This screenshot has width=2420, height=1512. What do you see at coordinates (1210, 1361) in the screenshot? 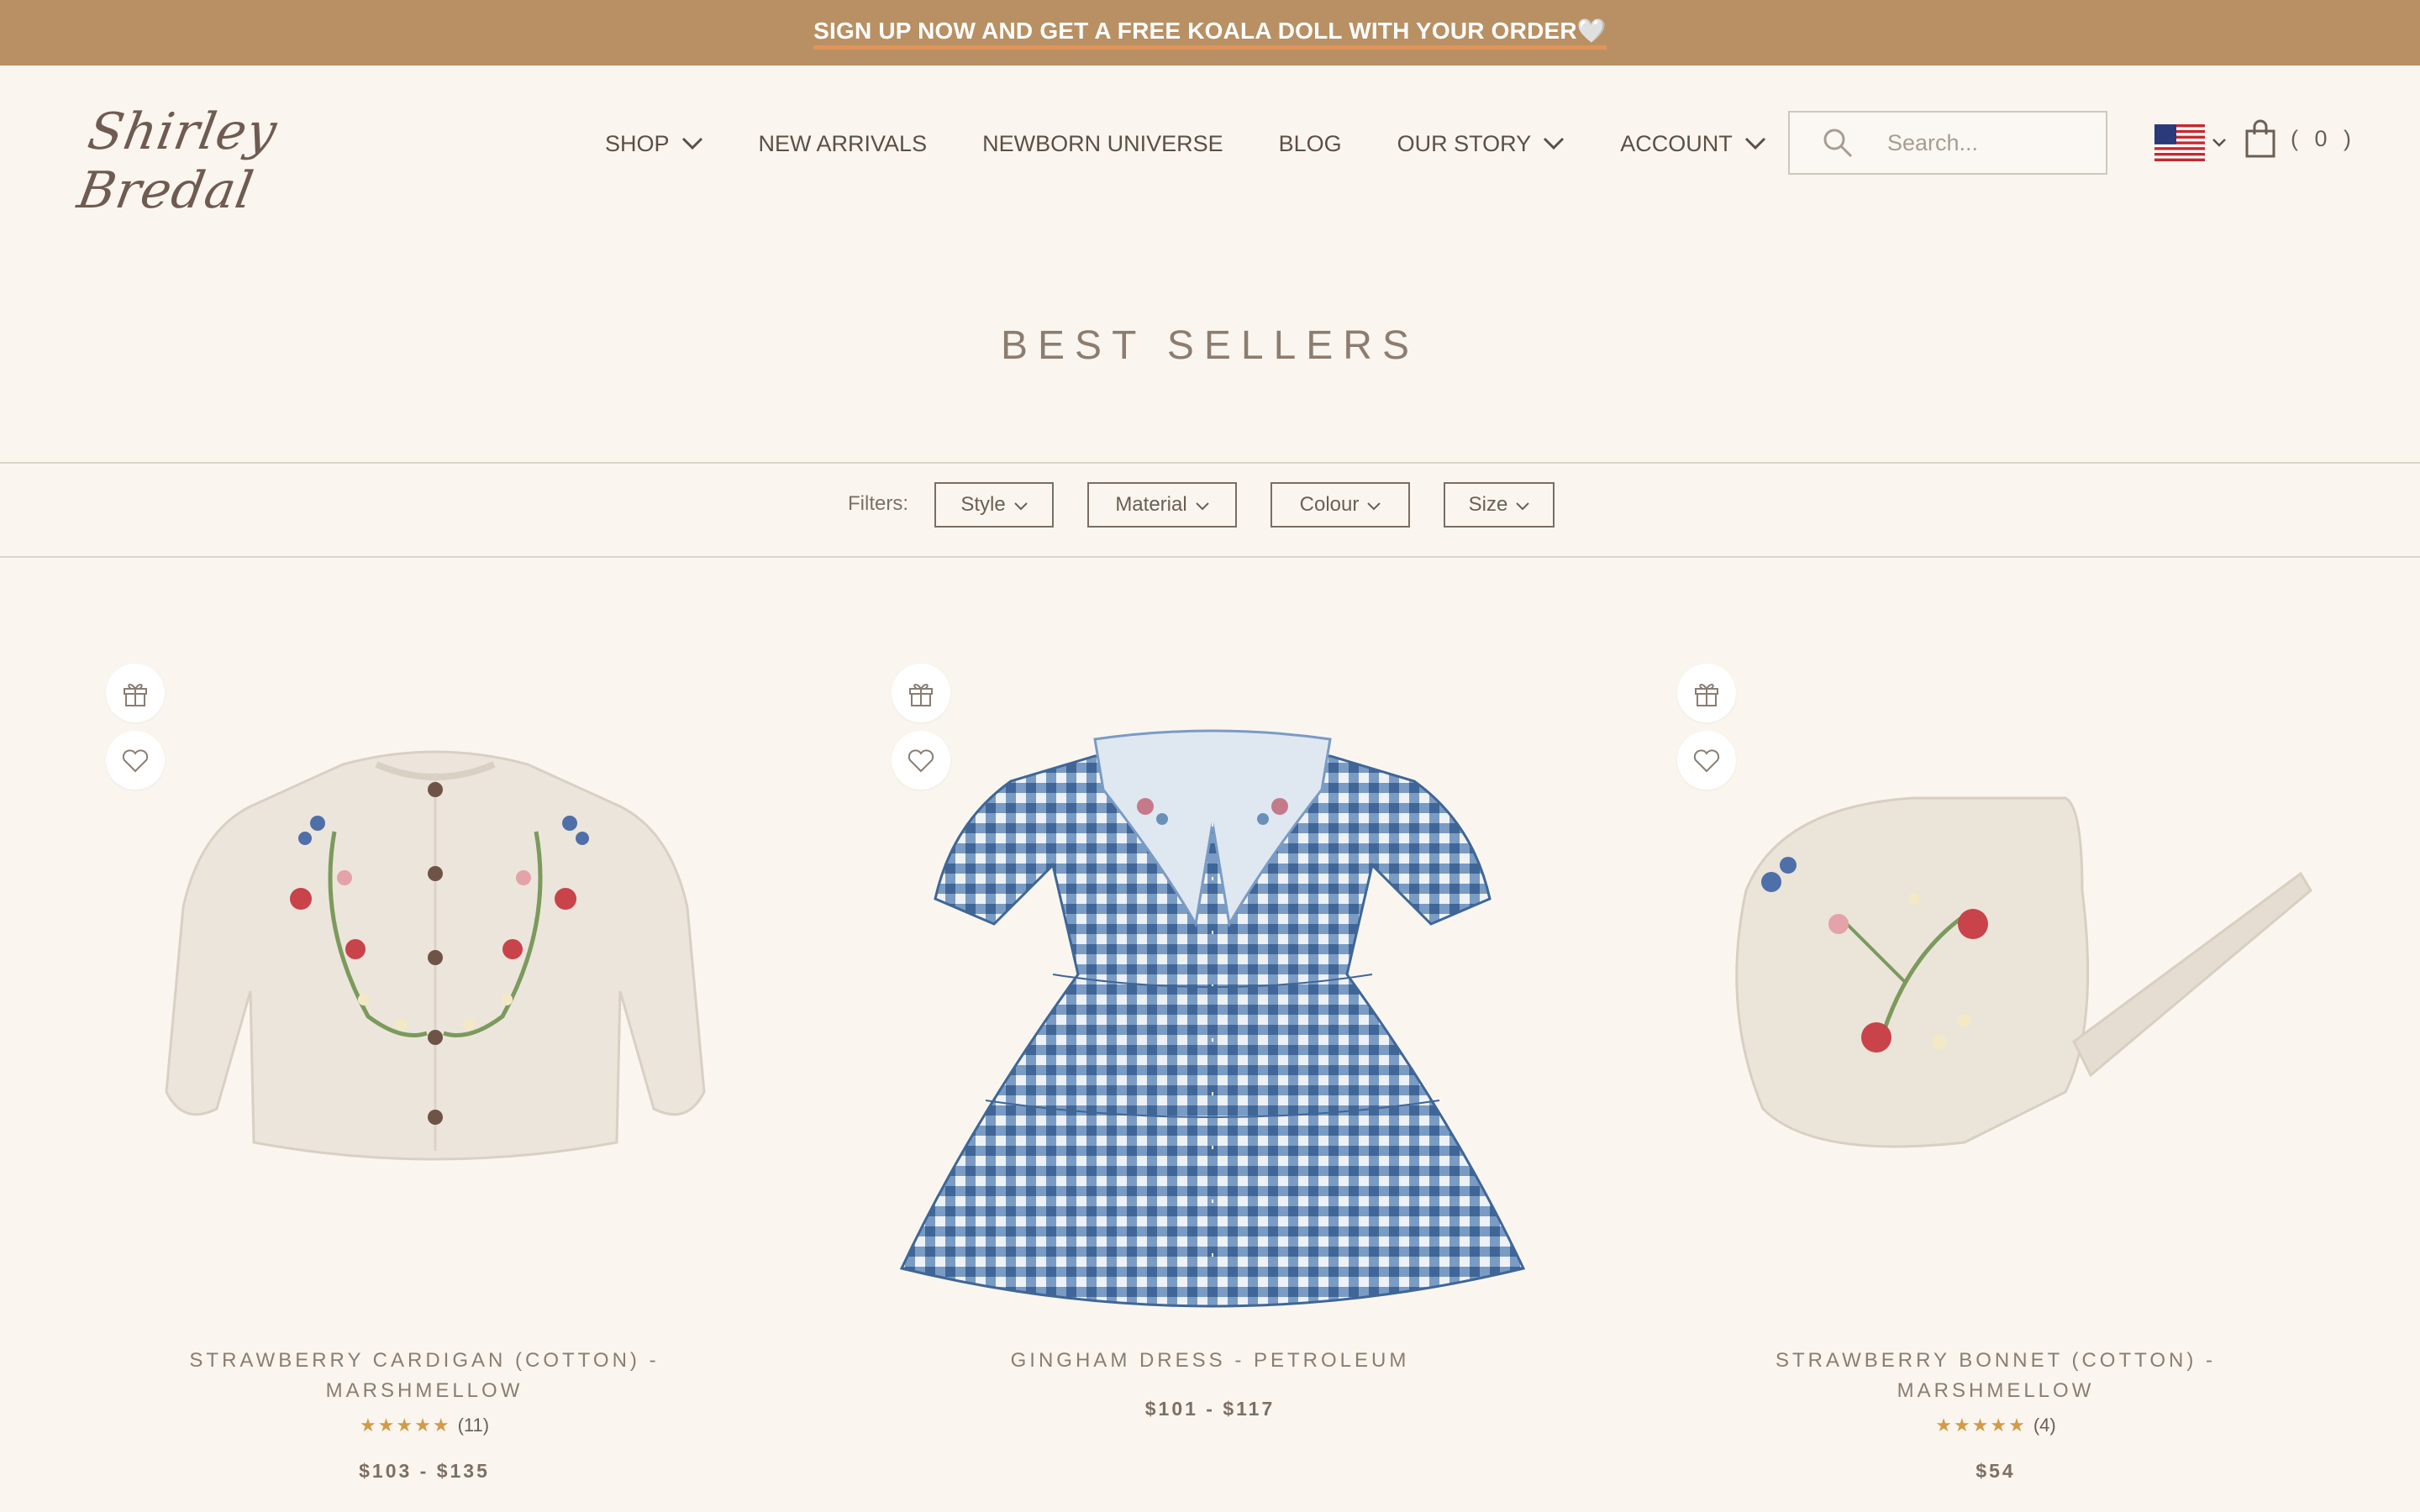
I see `product-name: GINGHAM DRESS - PETROLEUM` at bounding box center [1210, 1361].